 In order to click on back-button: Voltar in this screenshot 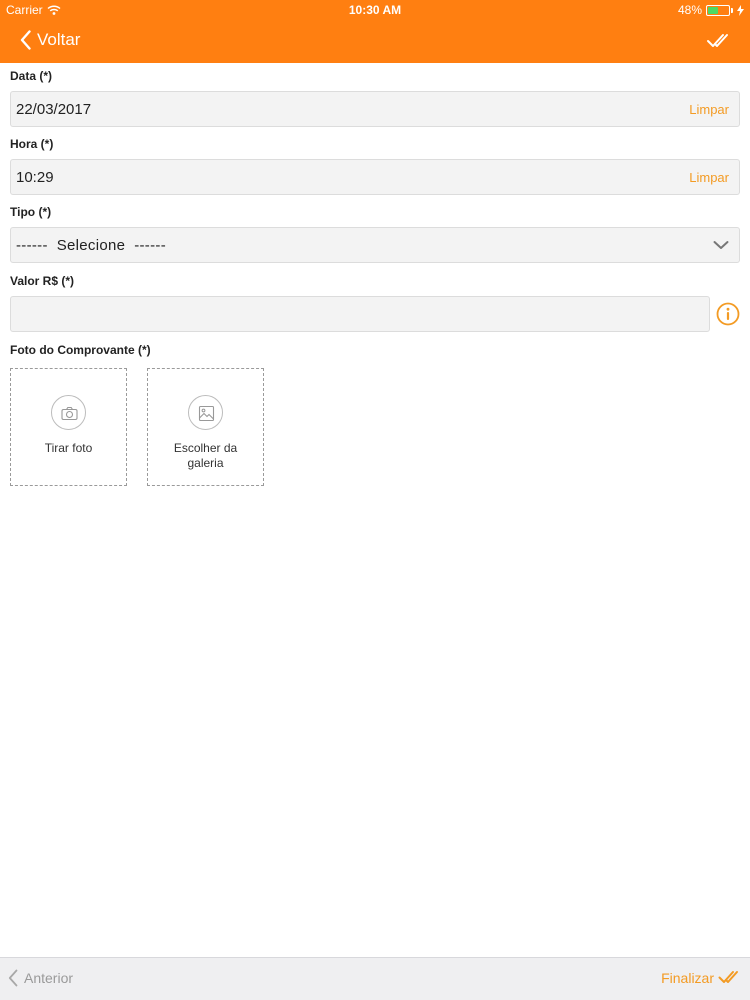, I will do `click(50, 40)`.